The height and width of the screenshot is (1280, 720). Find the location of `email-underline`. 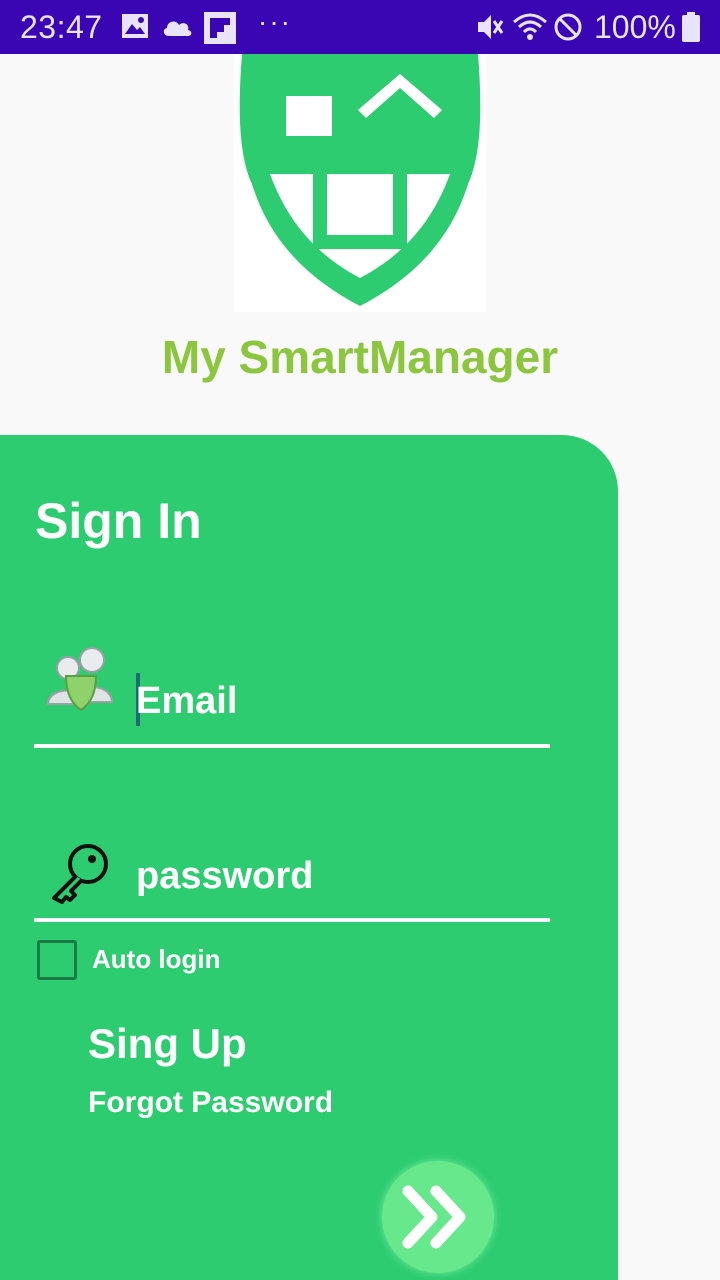

email-underline is located at coordinates (292, 746).